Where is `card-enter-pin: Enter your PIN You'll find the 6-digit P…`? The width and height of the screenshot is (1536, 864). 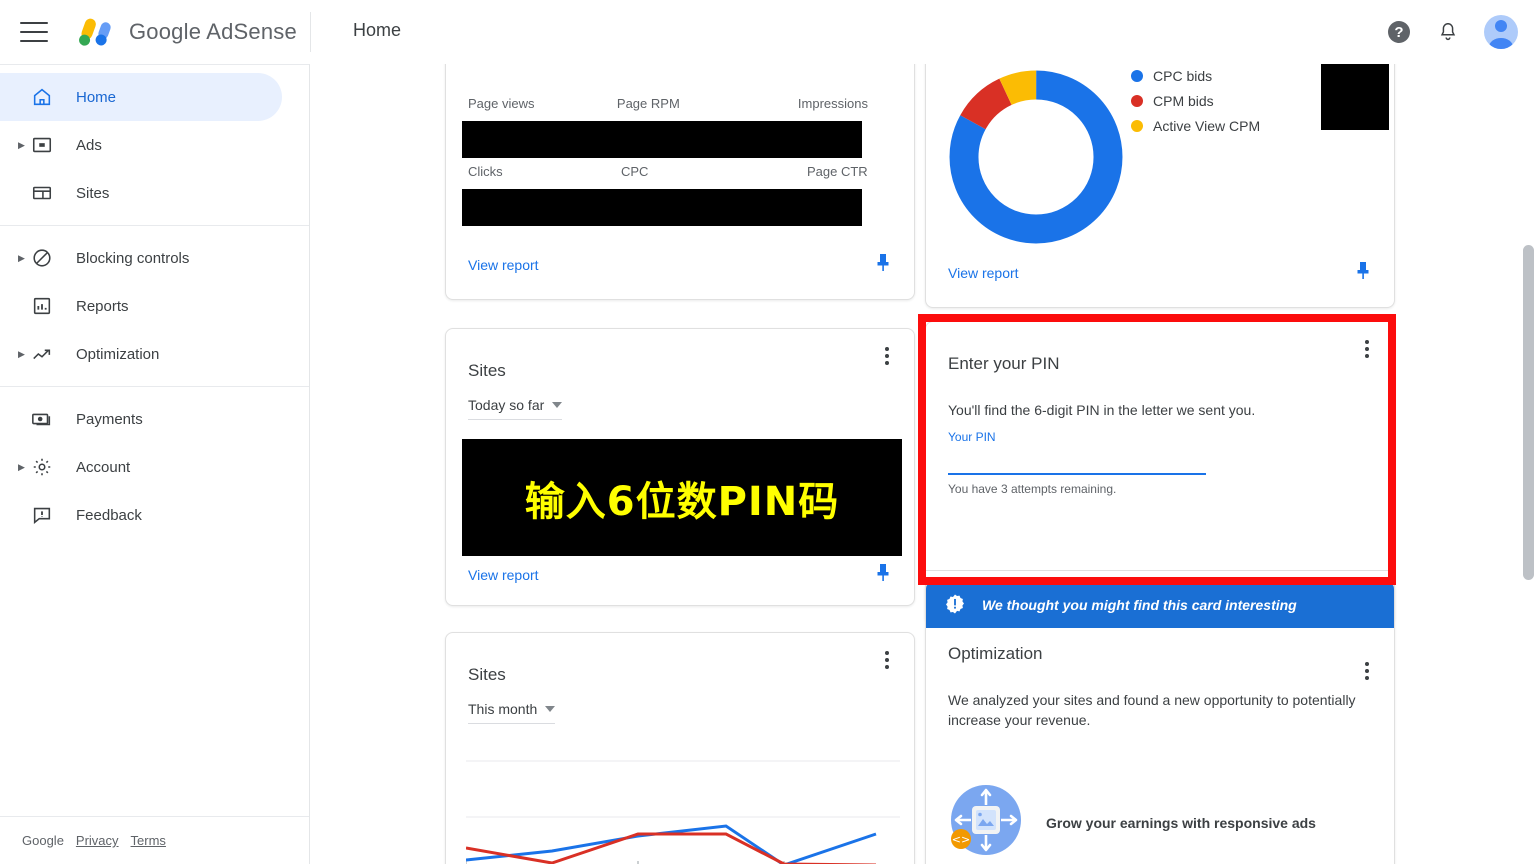
card-enter-pin: Enter your PIN You'll find the 6-digit P… is located at coordinates (1160, 473).